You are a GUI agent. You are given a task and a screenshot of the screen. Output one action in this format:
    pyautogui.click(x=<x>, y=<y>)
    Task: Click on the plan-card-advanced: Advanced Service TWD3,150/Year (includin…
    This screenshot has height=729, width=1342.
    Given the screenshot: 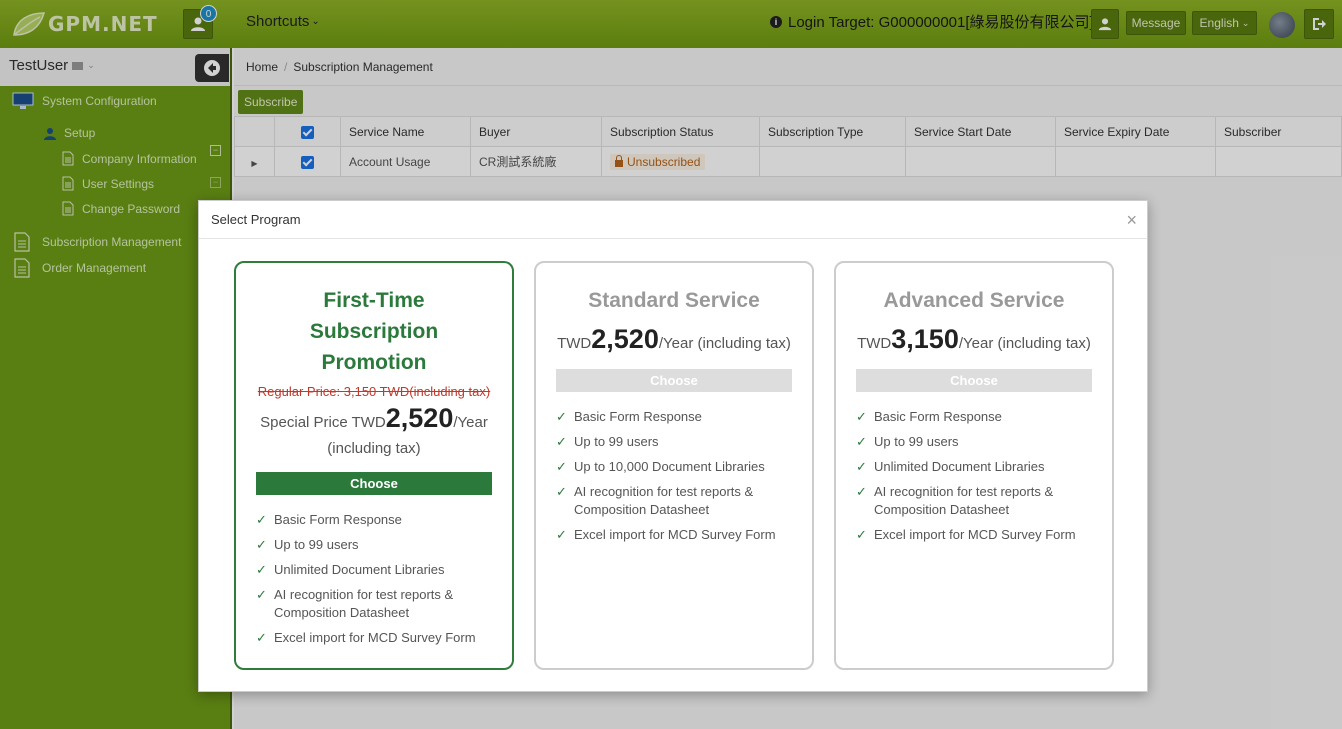 What is the action you would take?
    pyautogui.click(x=974, y=465)
    